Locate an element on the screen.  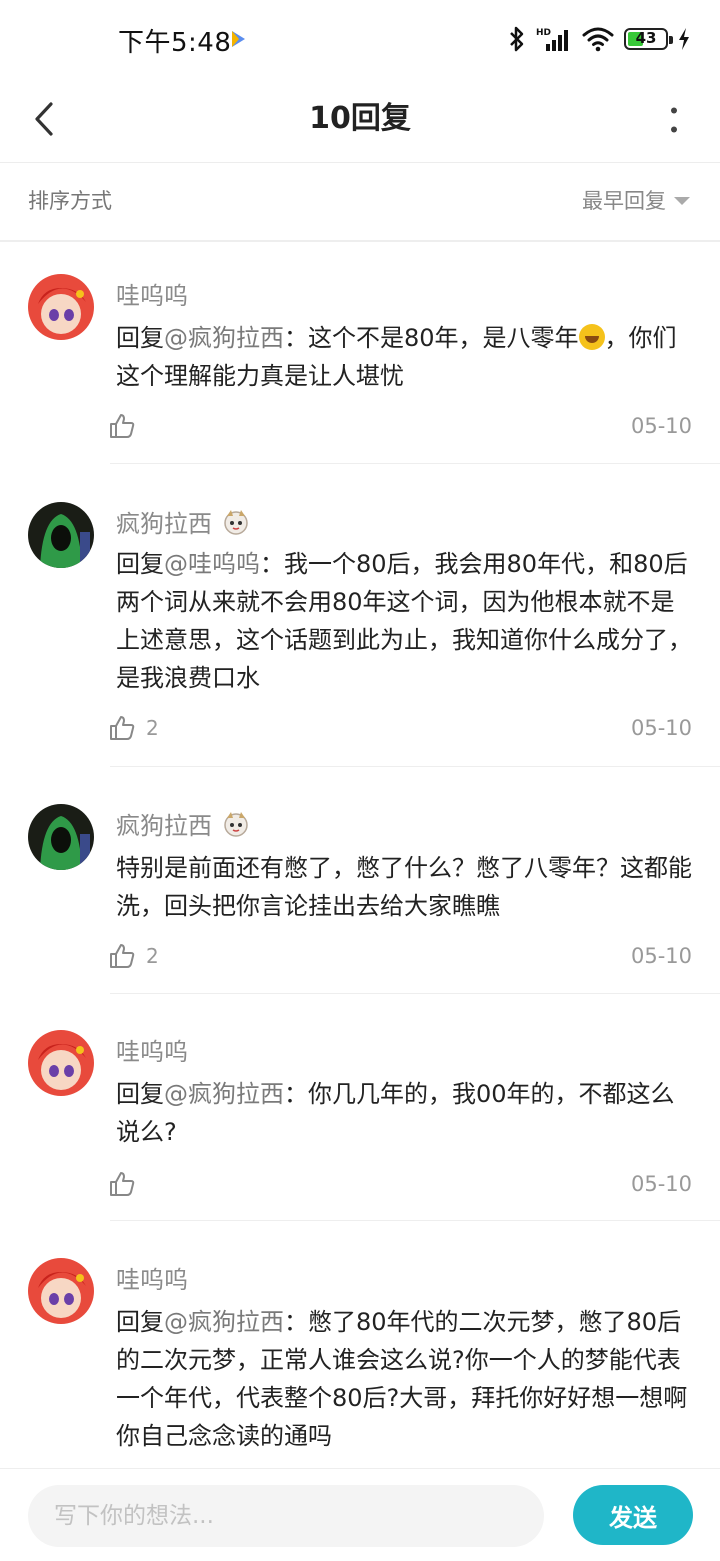
svg-text: HD is located at coordinates (543, 33).